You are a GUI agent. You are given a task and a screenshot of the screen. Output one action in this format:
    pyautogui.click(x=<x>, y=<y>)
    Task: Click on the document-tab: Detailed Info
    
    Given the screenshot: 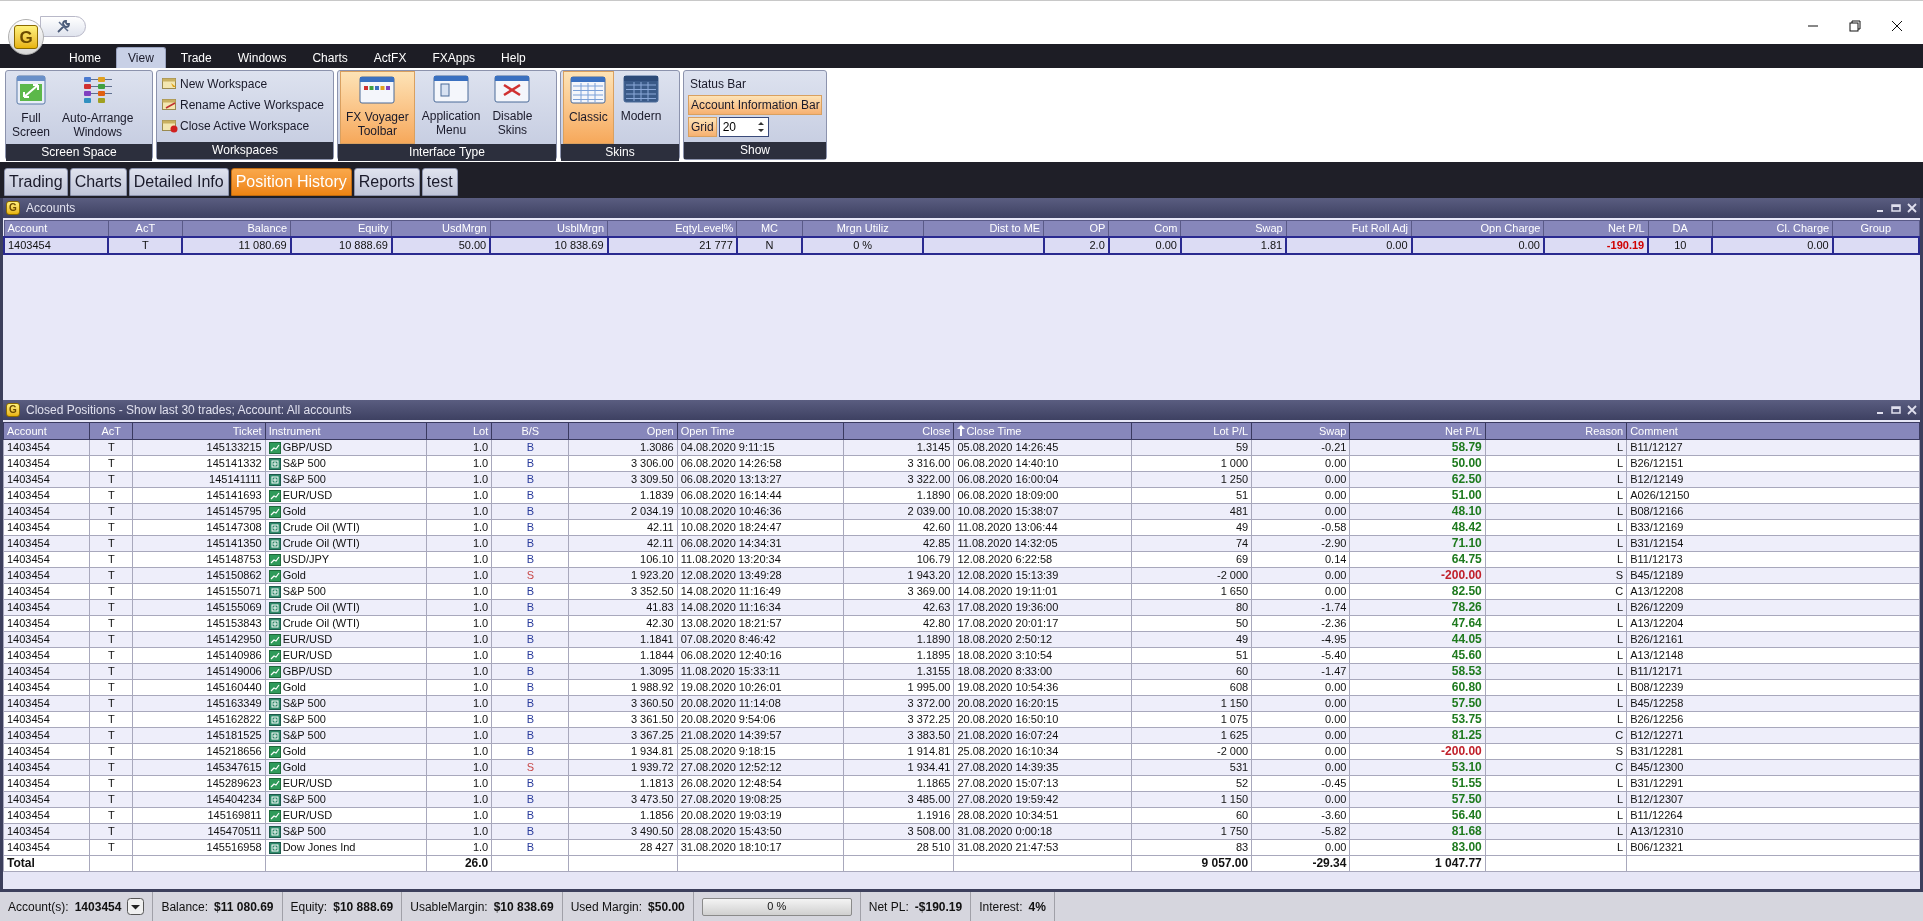 What is the action you would take?
    pyautogui.click(x=178, y=182)
    